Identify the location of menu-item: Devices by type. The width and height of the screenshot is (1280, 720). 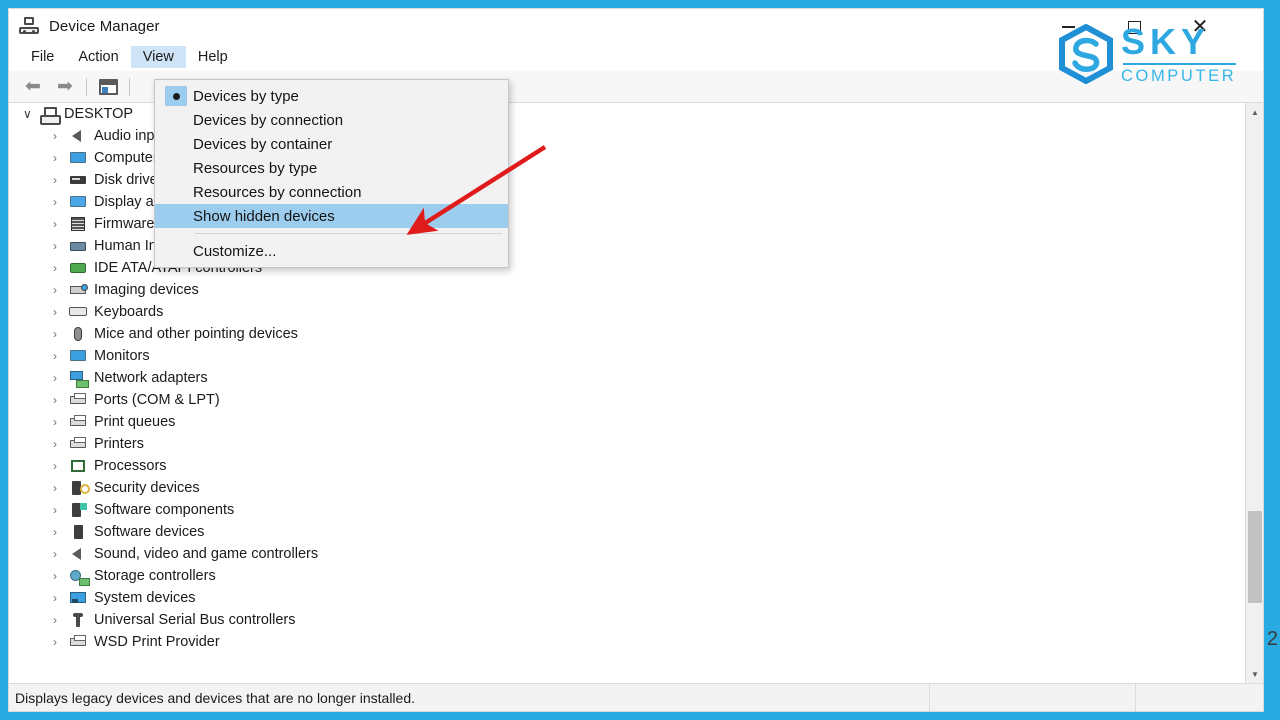
(331, 96).